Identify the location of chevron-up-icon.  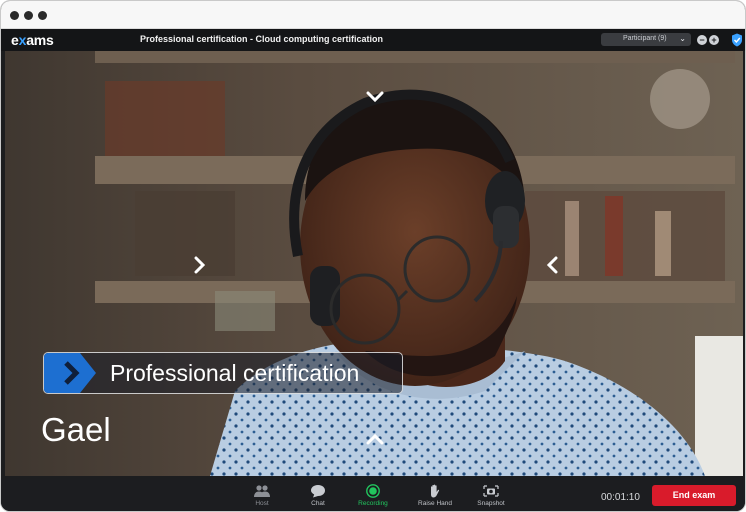
(375, 439).